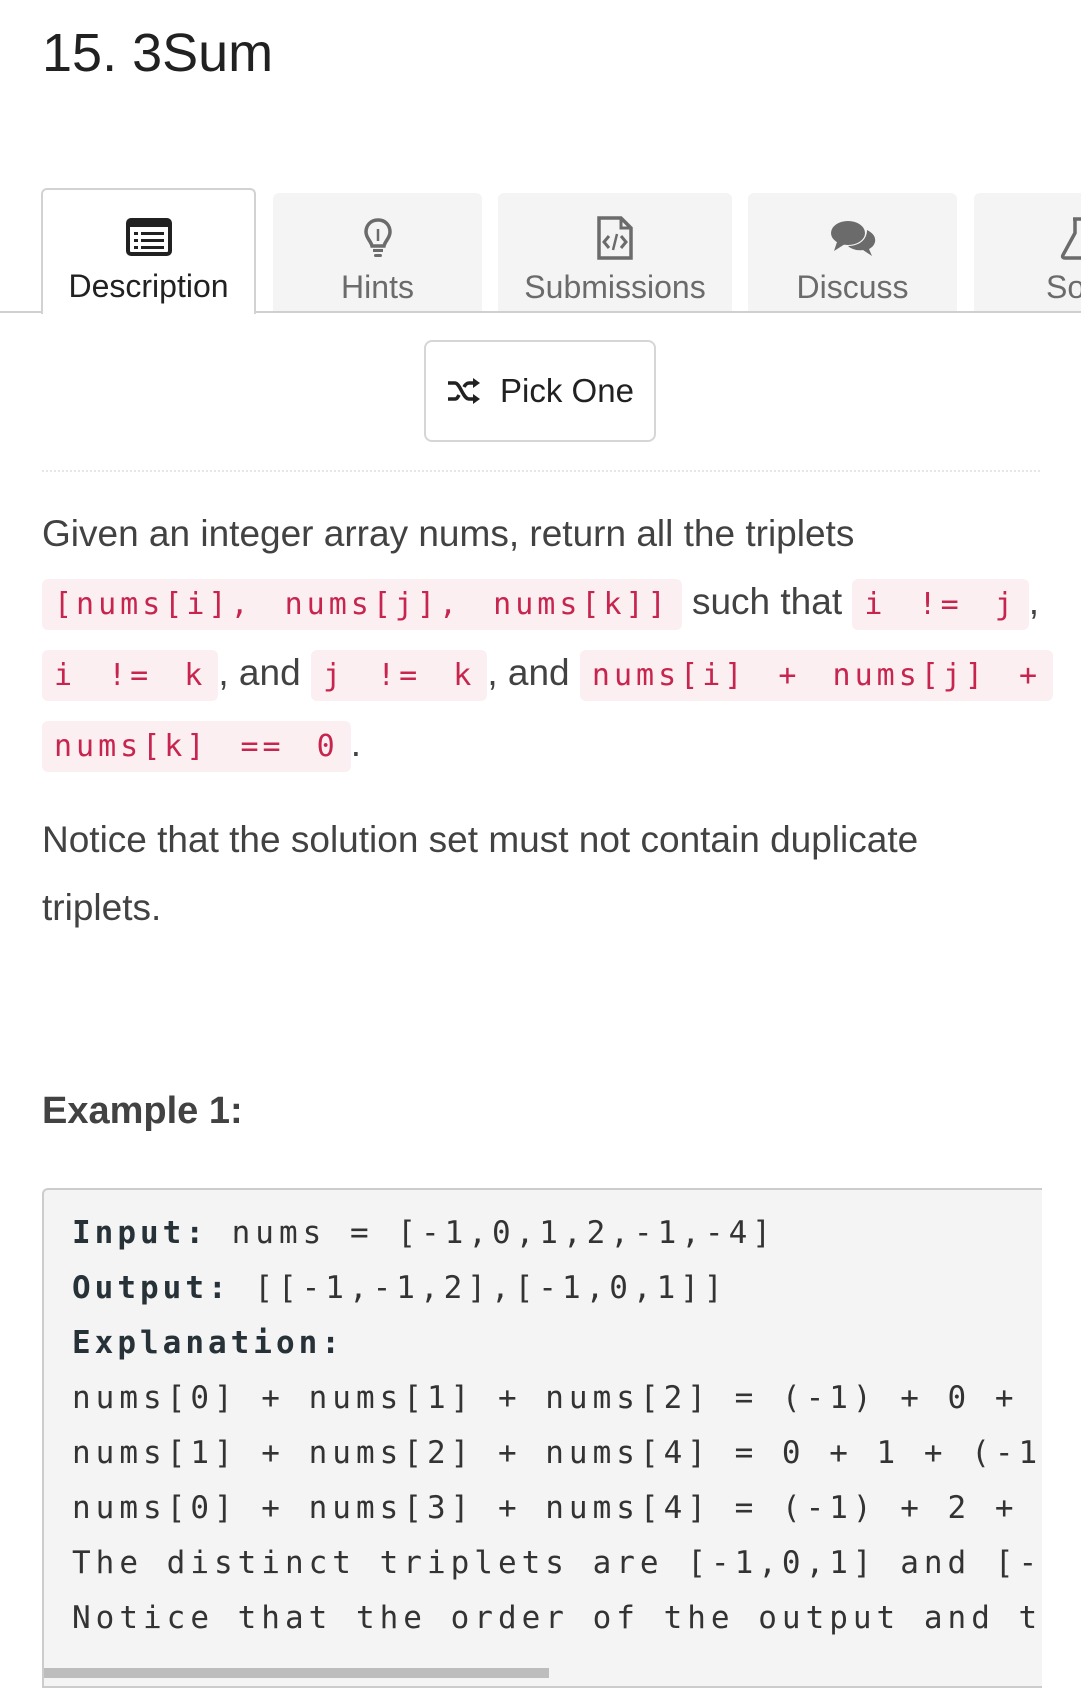  Describe the element at coordinates (1063, 287) in the screenshot. I see `tab-solution-label: Solu` at that location.